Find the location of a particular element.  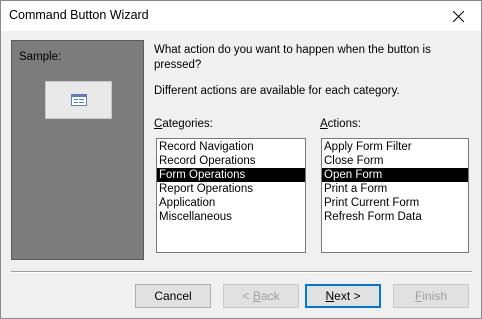

actions-label-rest: ctions: is located at coordinates (344, 124).